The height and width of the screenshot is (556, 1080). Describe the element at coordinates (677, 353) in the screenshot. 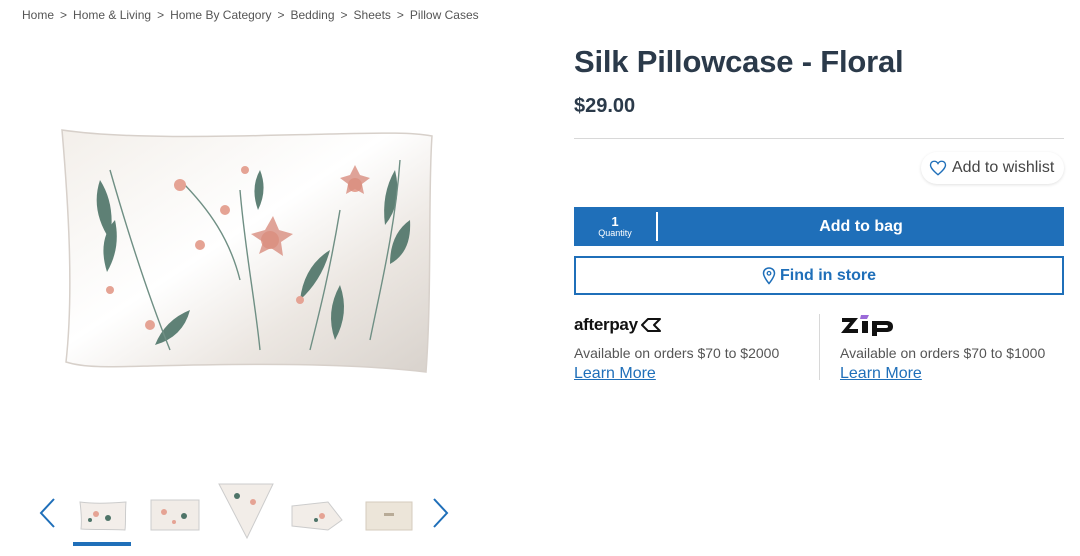

I see `afterpay-availability: Available on orders $70 to $2000` at that location.